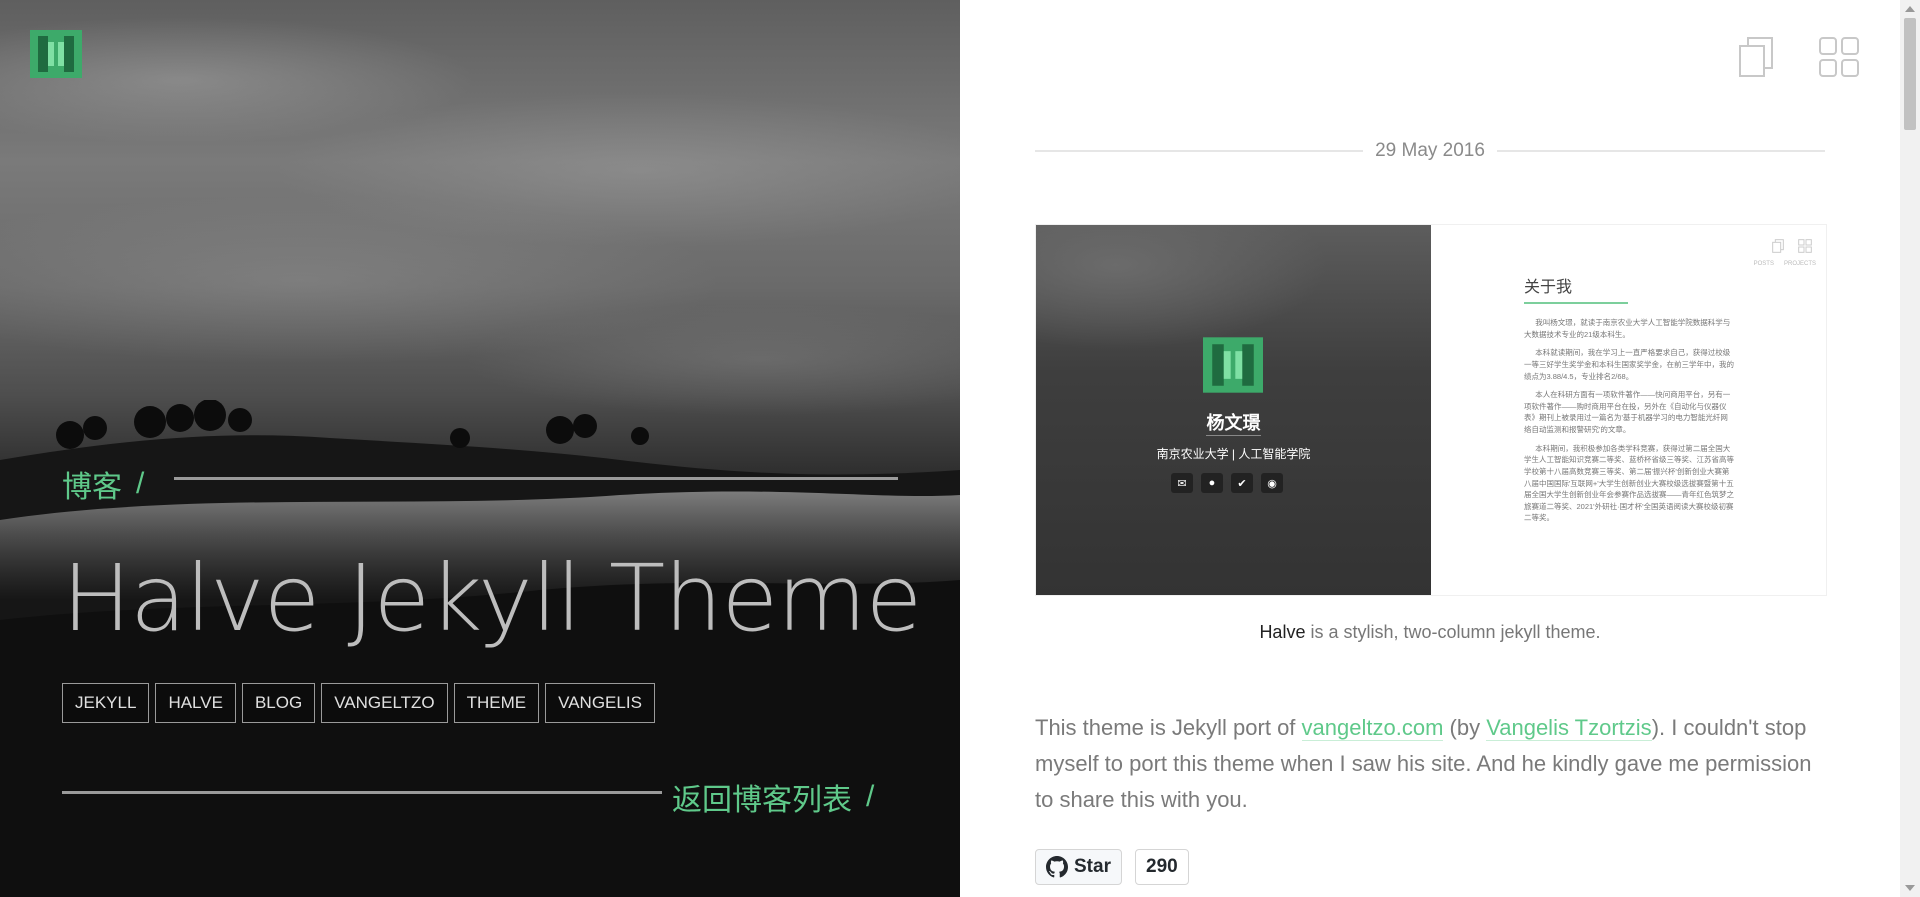 The width and height of the screenshot is (1920, 897). Describe the element at coordinates (1233, 423) in the screenshot. I see `preview-author-name: 杨文璟` at that location.